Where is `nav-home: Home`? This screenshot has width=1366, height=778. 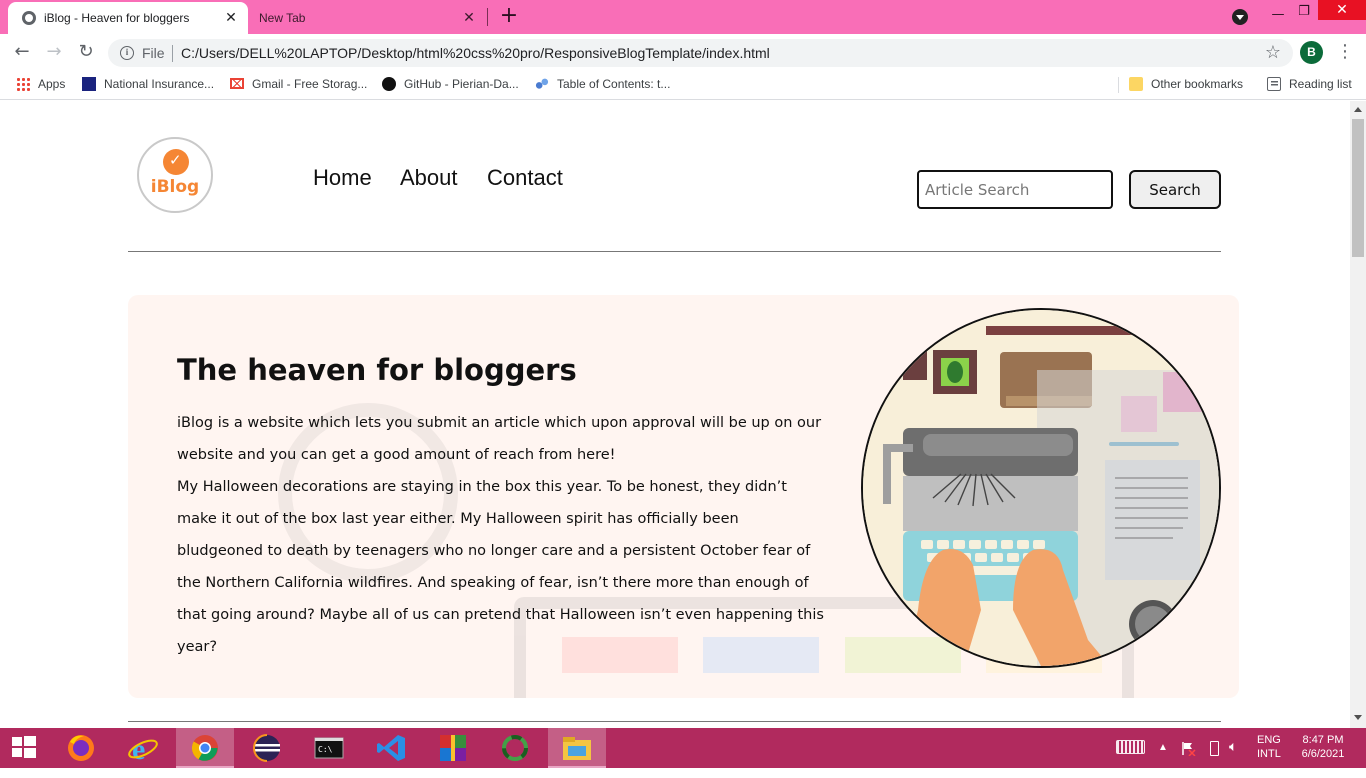
nav-home: Home is located at coordinates (342, 178).